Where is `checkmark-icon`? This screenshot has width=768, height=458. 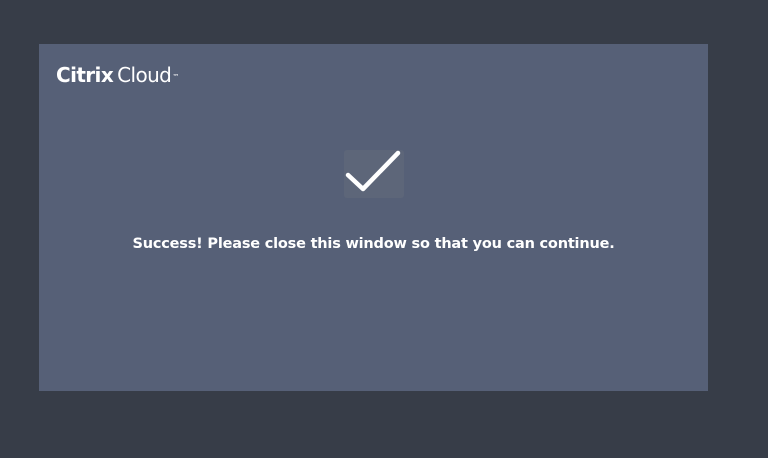
checkmark-icon is located at coordinates (374, 174).